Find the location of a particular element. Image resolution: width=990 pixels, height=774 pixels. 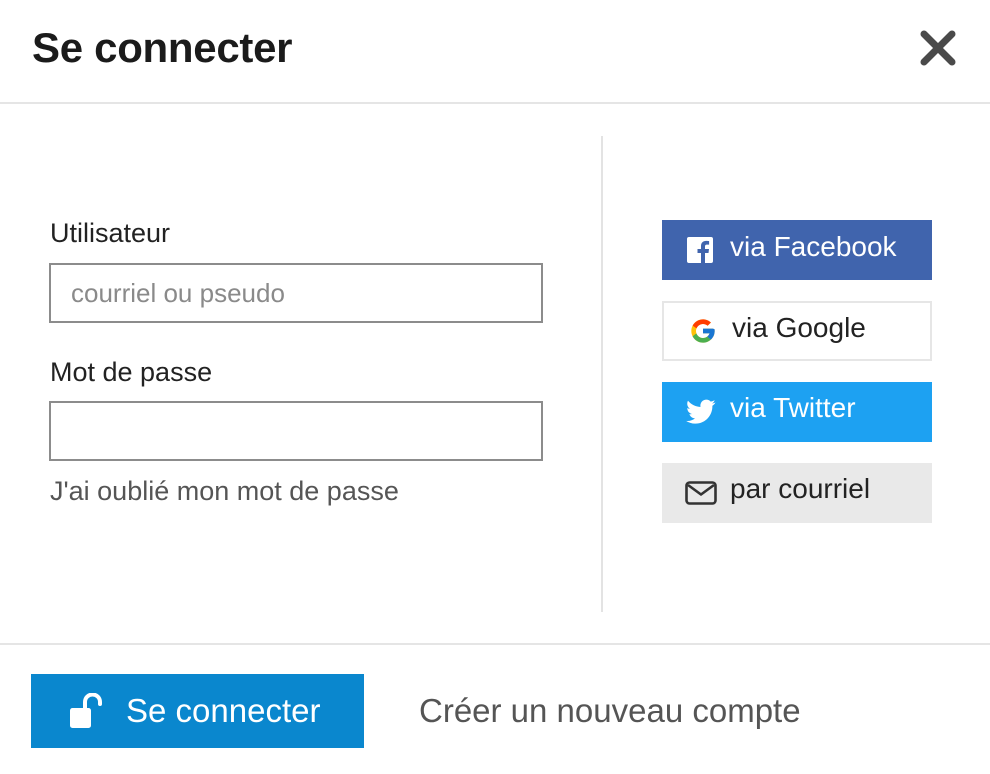

google-label: via Google is located at coordinates (799, 327).